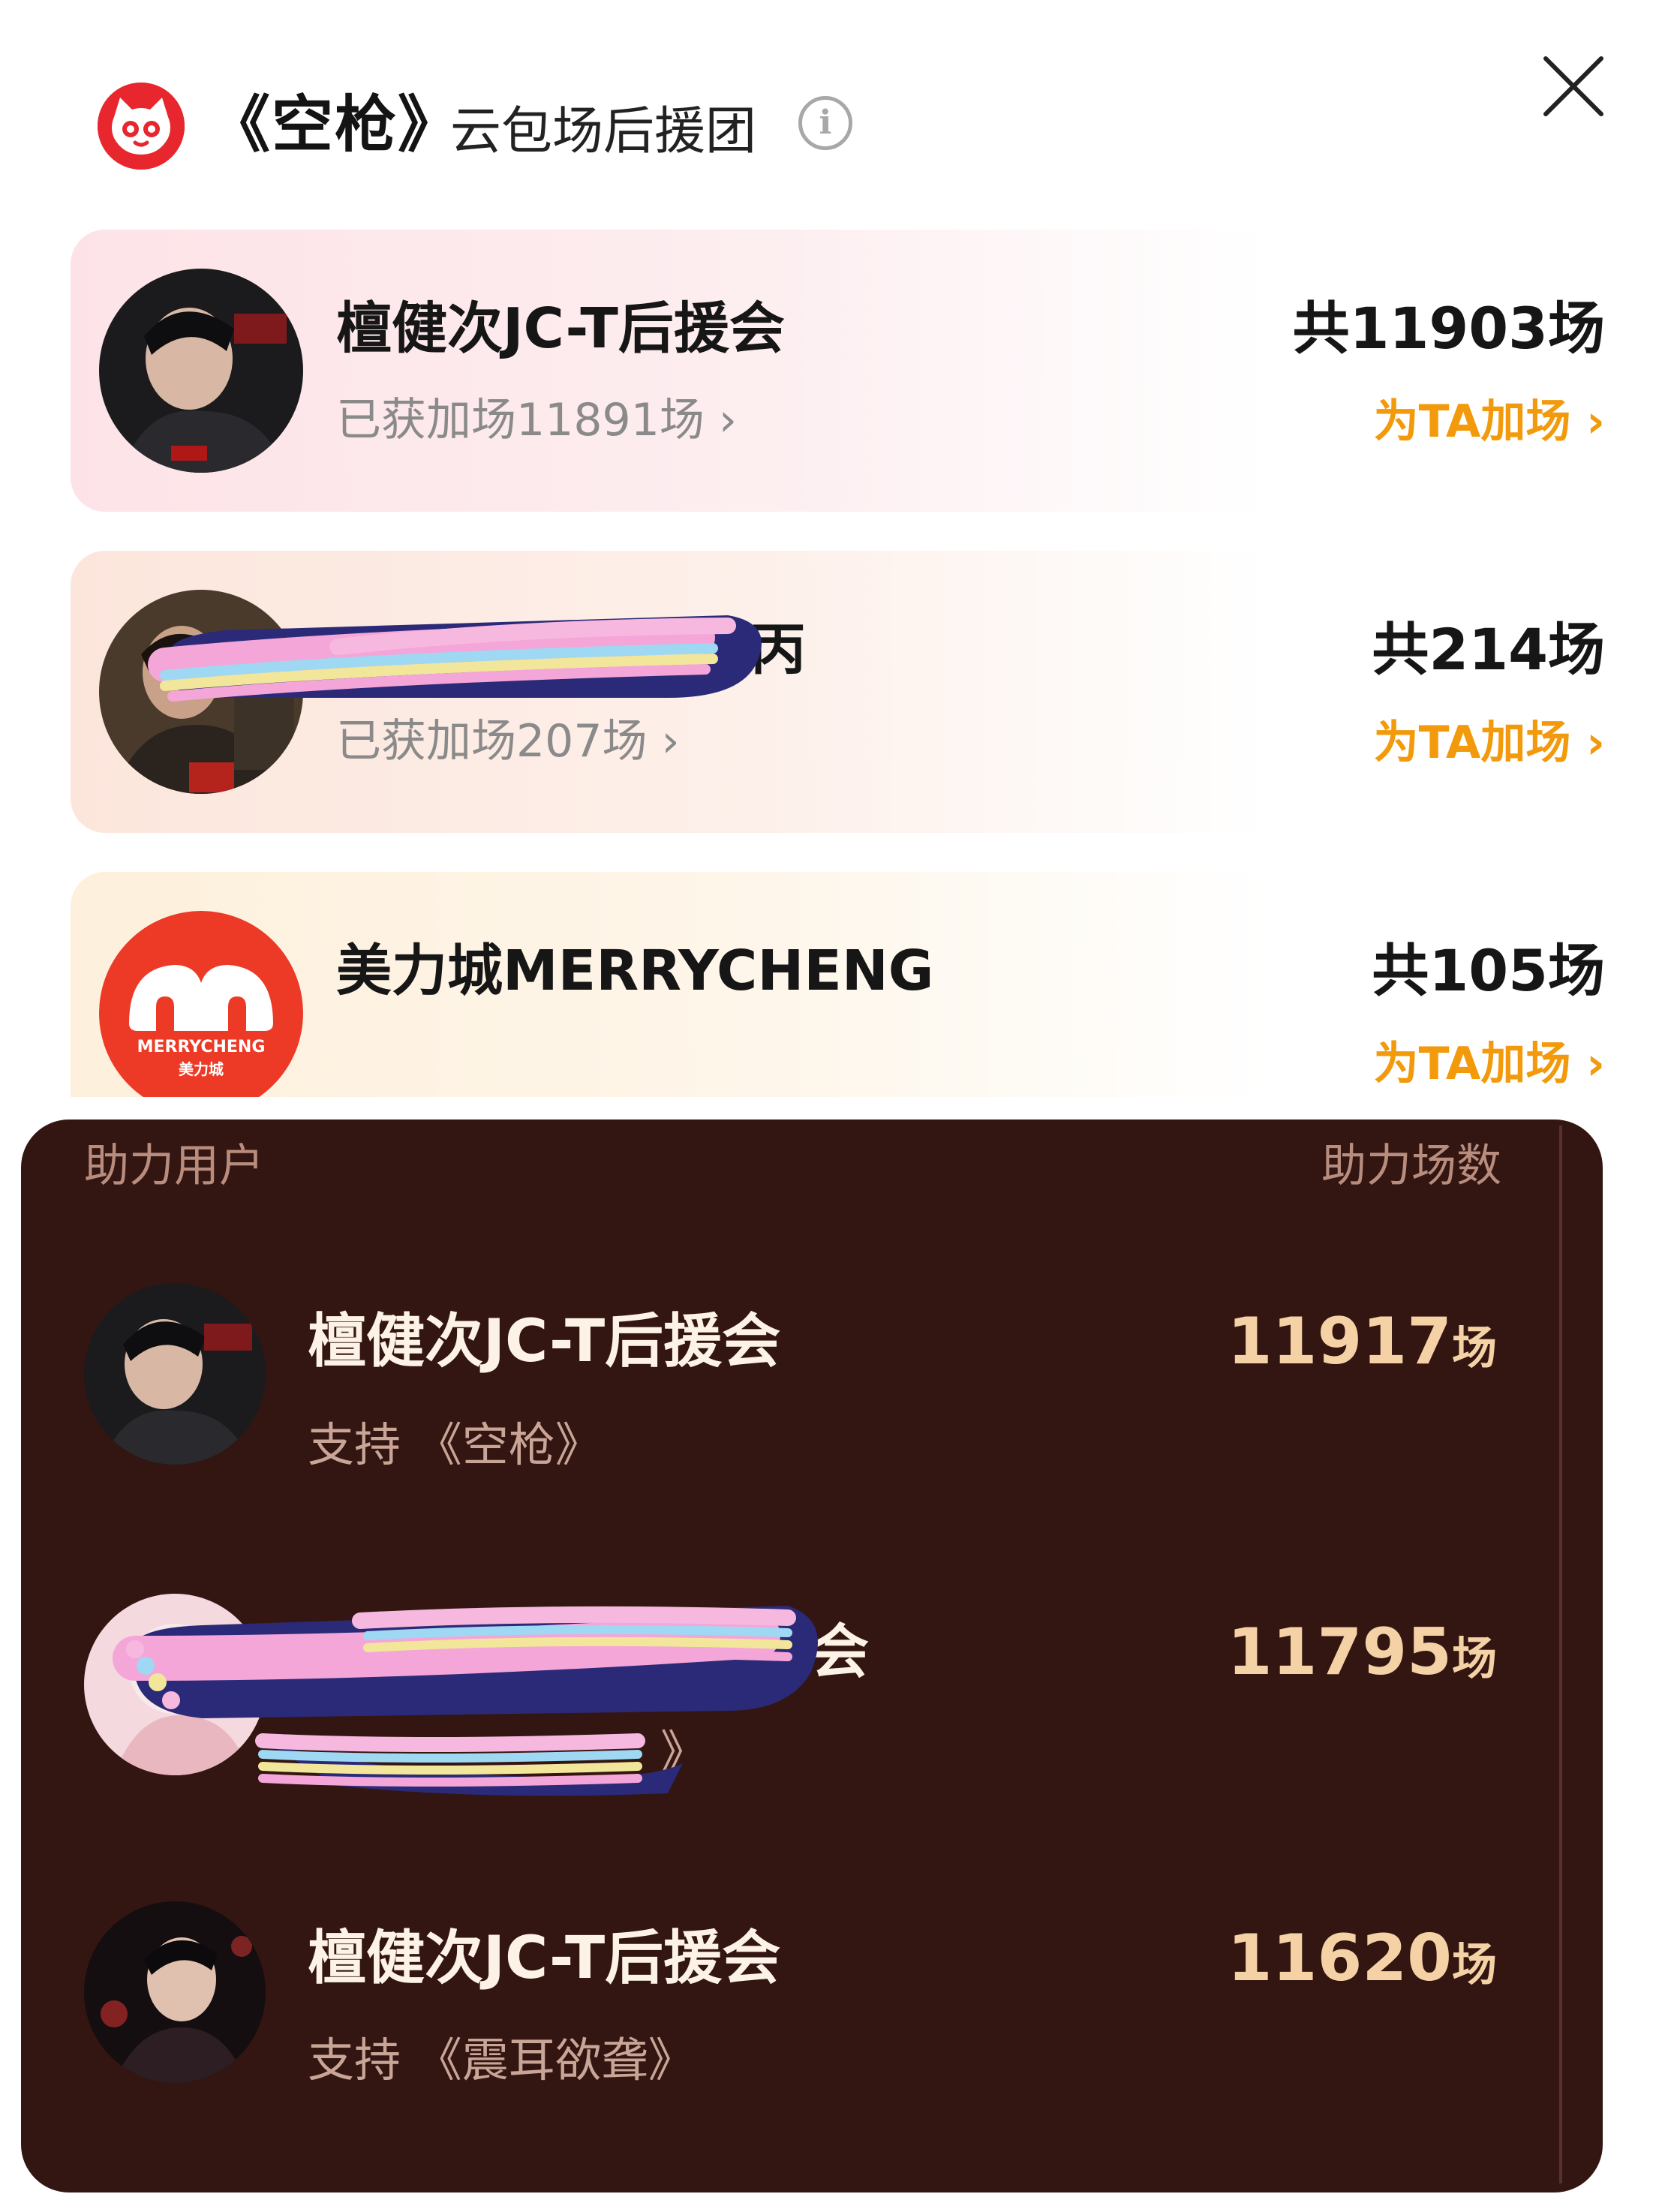 Image resolution: width=1659 pixels, height=2212 pixels. I want to click on card-total: 共11903场, so click(1448, 328).